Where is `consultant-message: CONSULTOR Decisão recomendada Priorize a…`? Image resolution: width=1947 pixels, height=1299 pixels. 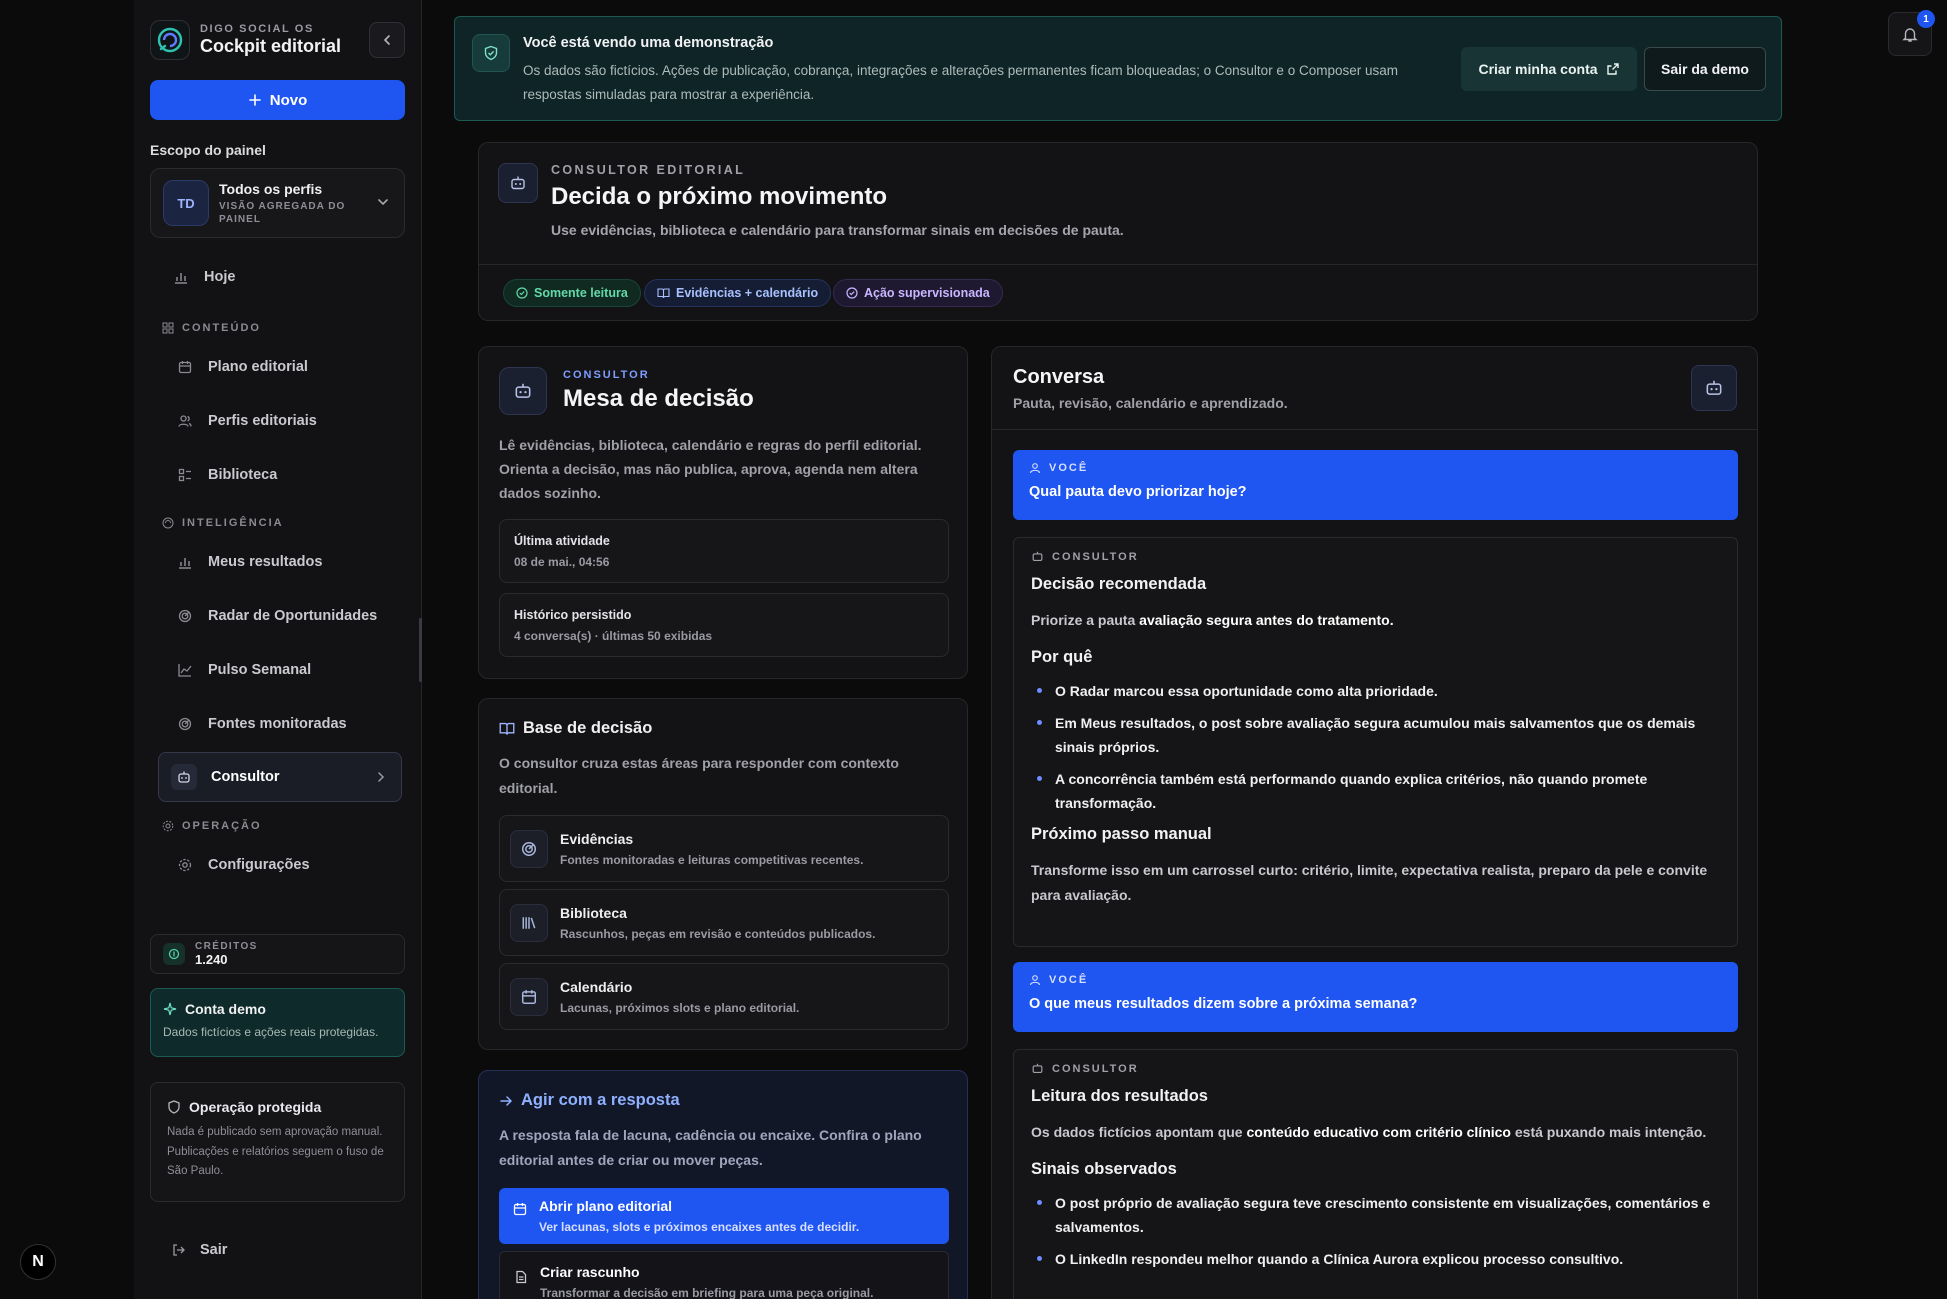 consultant-message: CONSULTOR Decisão recomendada Priorize a… is located at coordinates (1375, 742).